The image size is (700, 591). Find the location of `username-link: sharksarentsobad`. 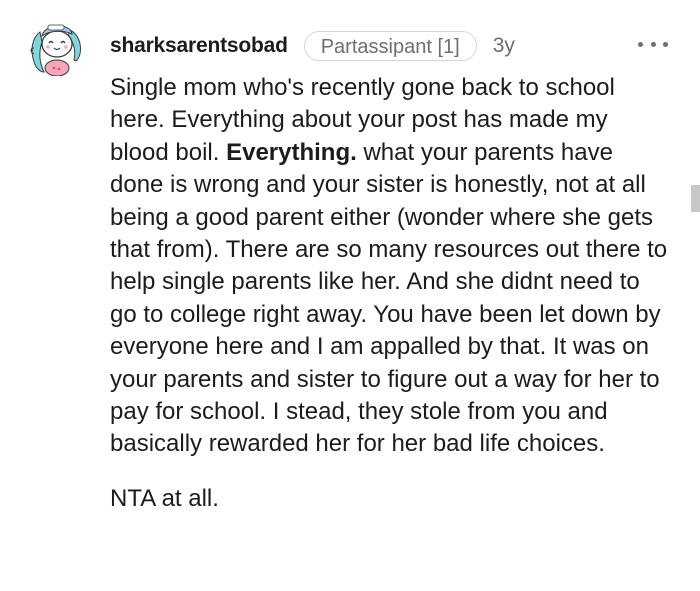

username-link: sharksarentsobad is located at coordinates (199, 46).